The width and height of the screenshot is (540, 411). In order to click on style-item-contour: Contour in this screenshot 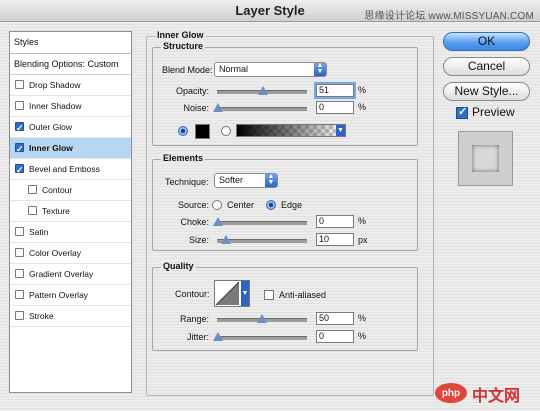, I will do `click(70, 190)`.